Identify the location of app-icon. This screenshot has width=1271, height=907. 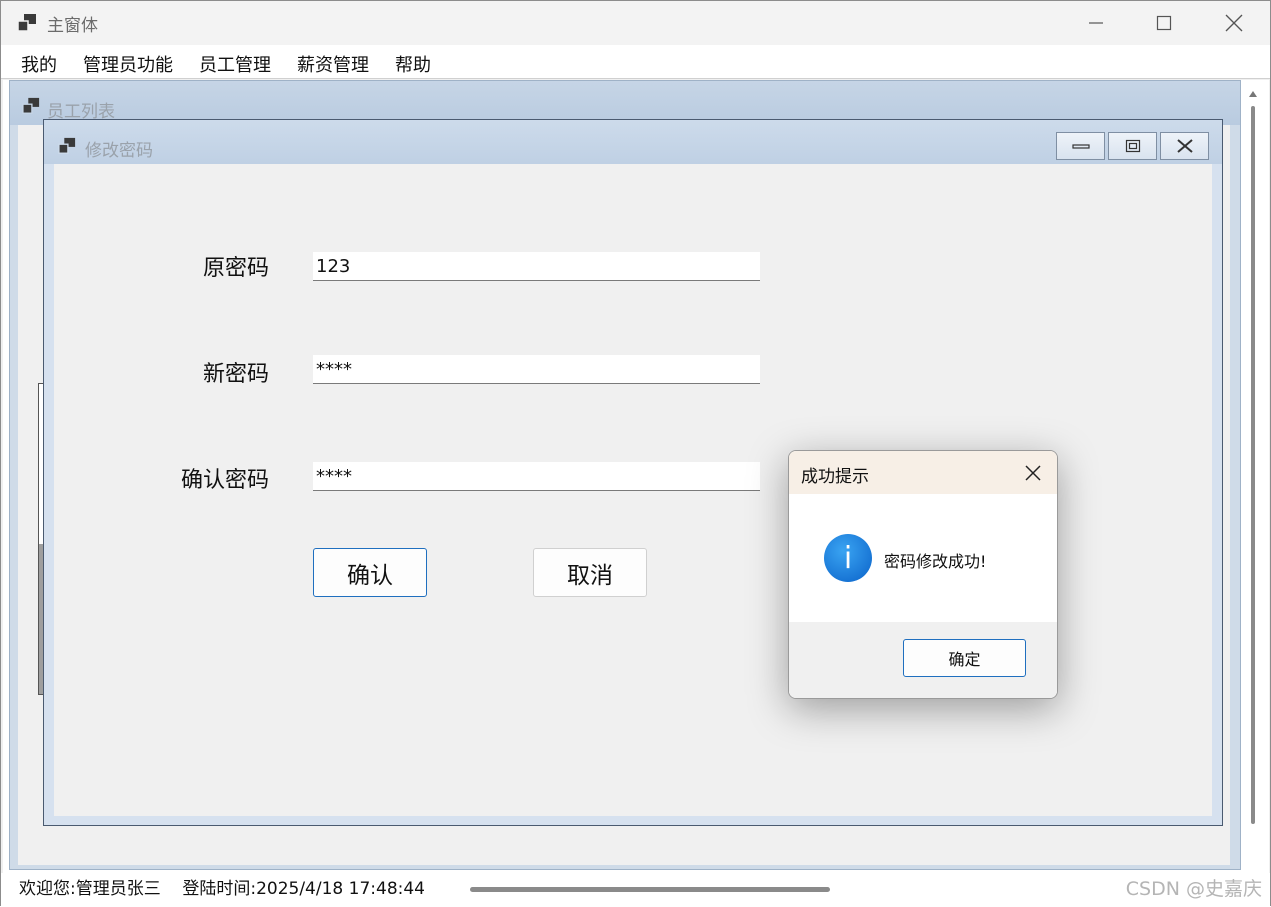
(26, 23).